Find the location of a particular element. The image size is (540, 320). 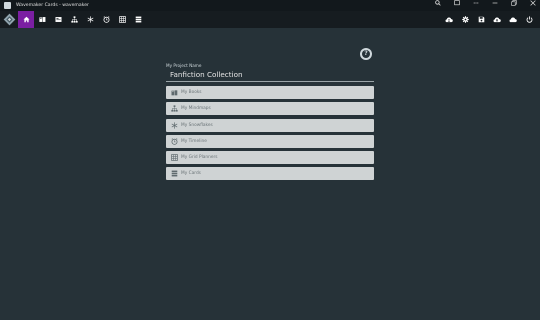

save-icon is located at coordinates (481, 19).